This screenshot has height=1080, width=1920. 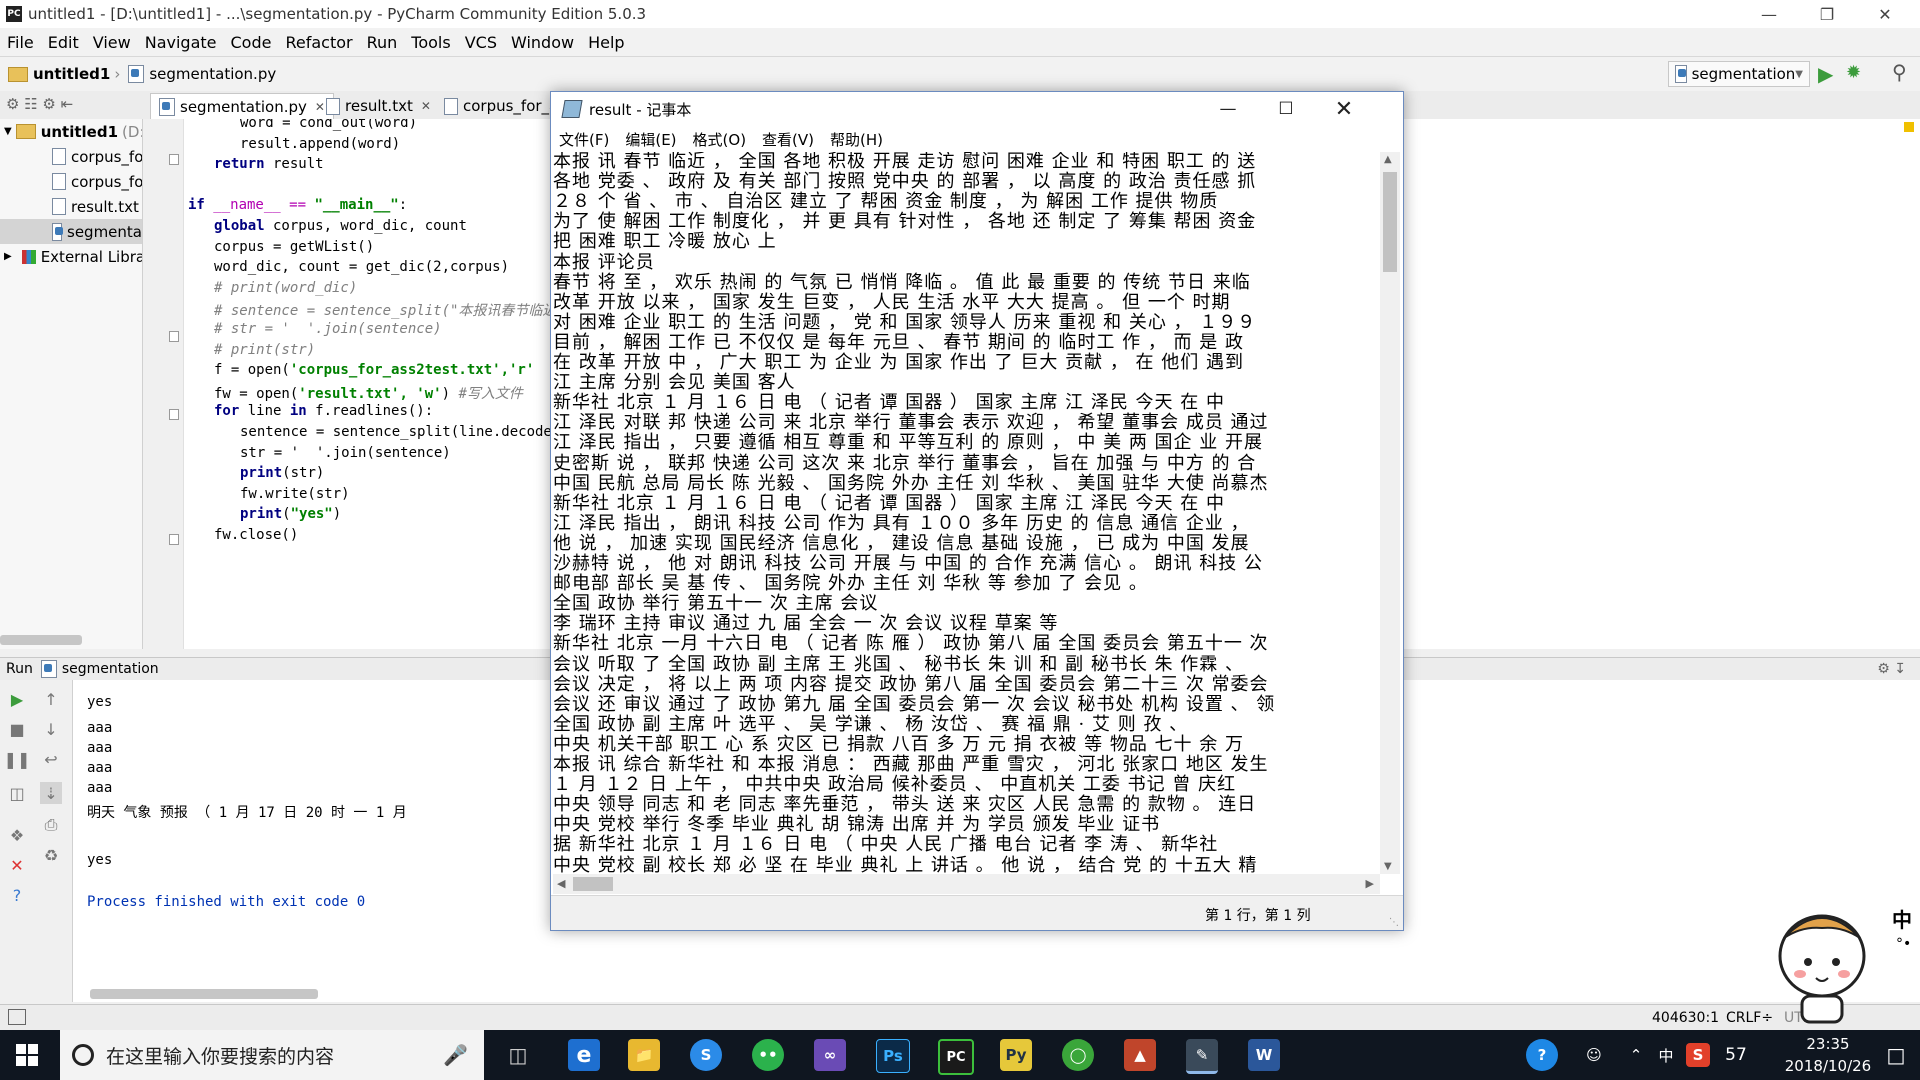 I want to click on layout-icon: ◫, so click(x=17, y=793).